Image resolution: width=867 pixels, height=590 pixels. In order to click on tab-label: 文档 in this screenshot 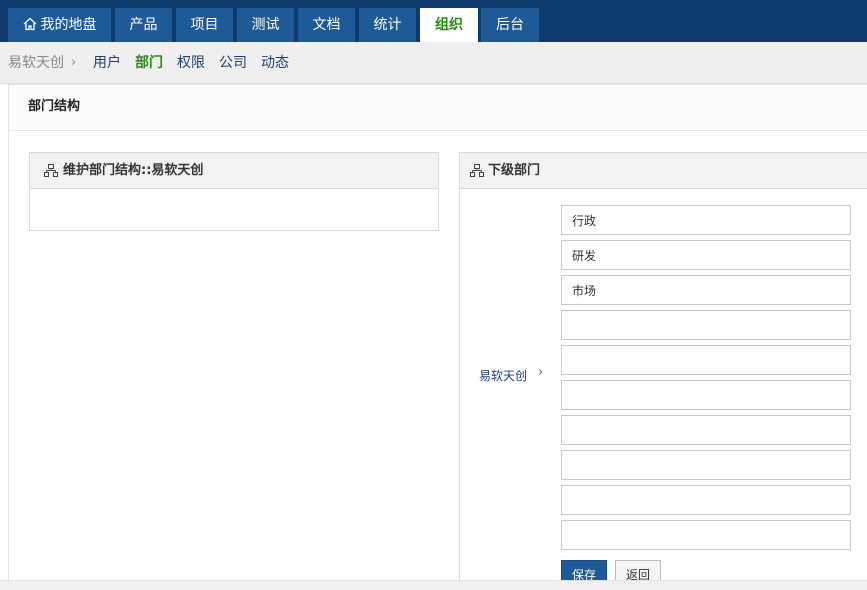, I will do `click(326, 25)`.